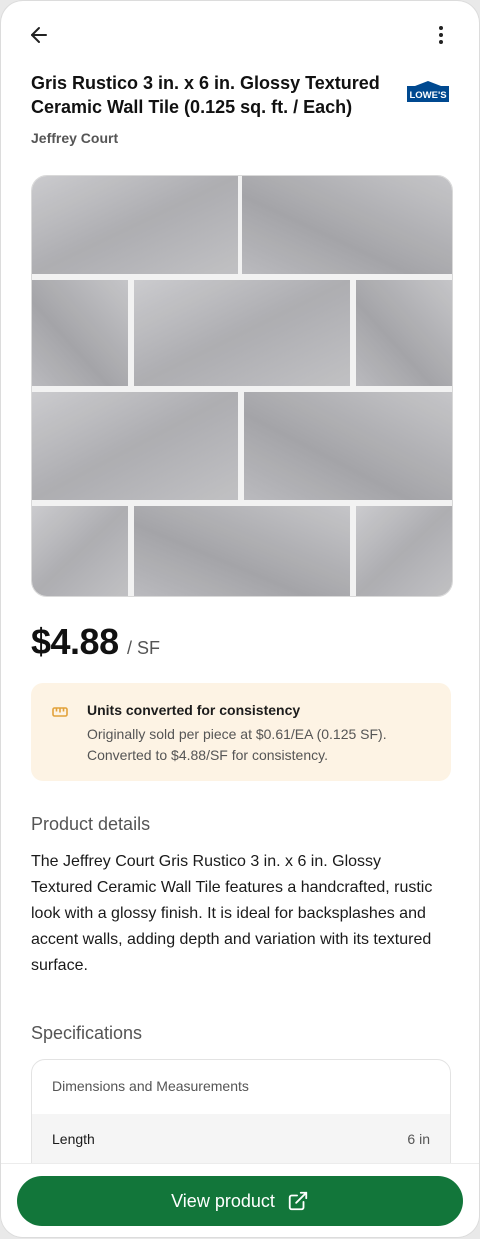 The image size is (480, 1239). I want to click on spec-group-title: Dimensions and Measurements, so click(150, 1086).